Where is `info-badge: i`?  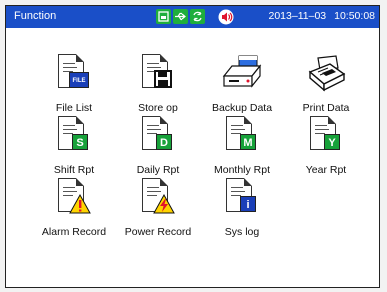 info-badge: i is located at coordinates (248, 204).